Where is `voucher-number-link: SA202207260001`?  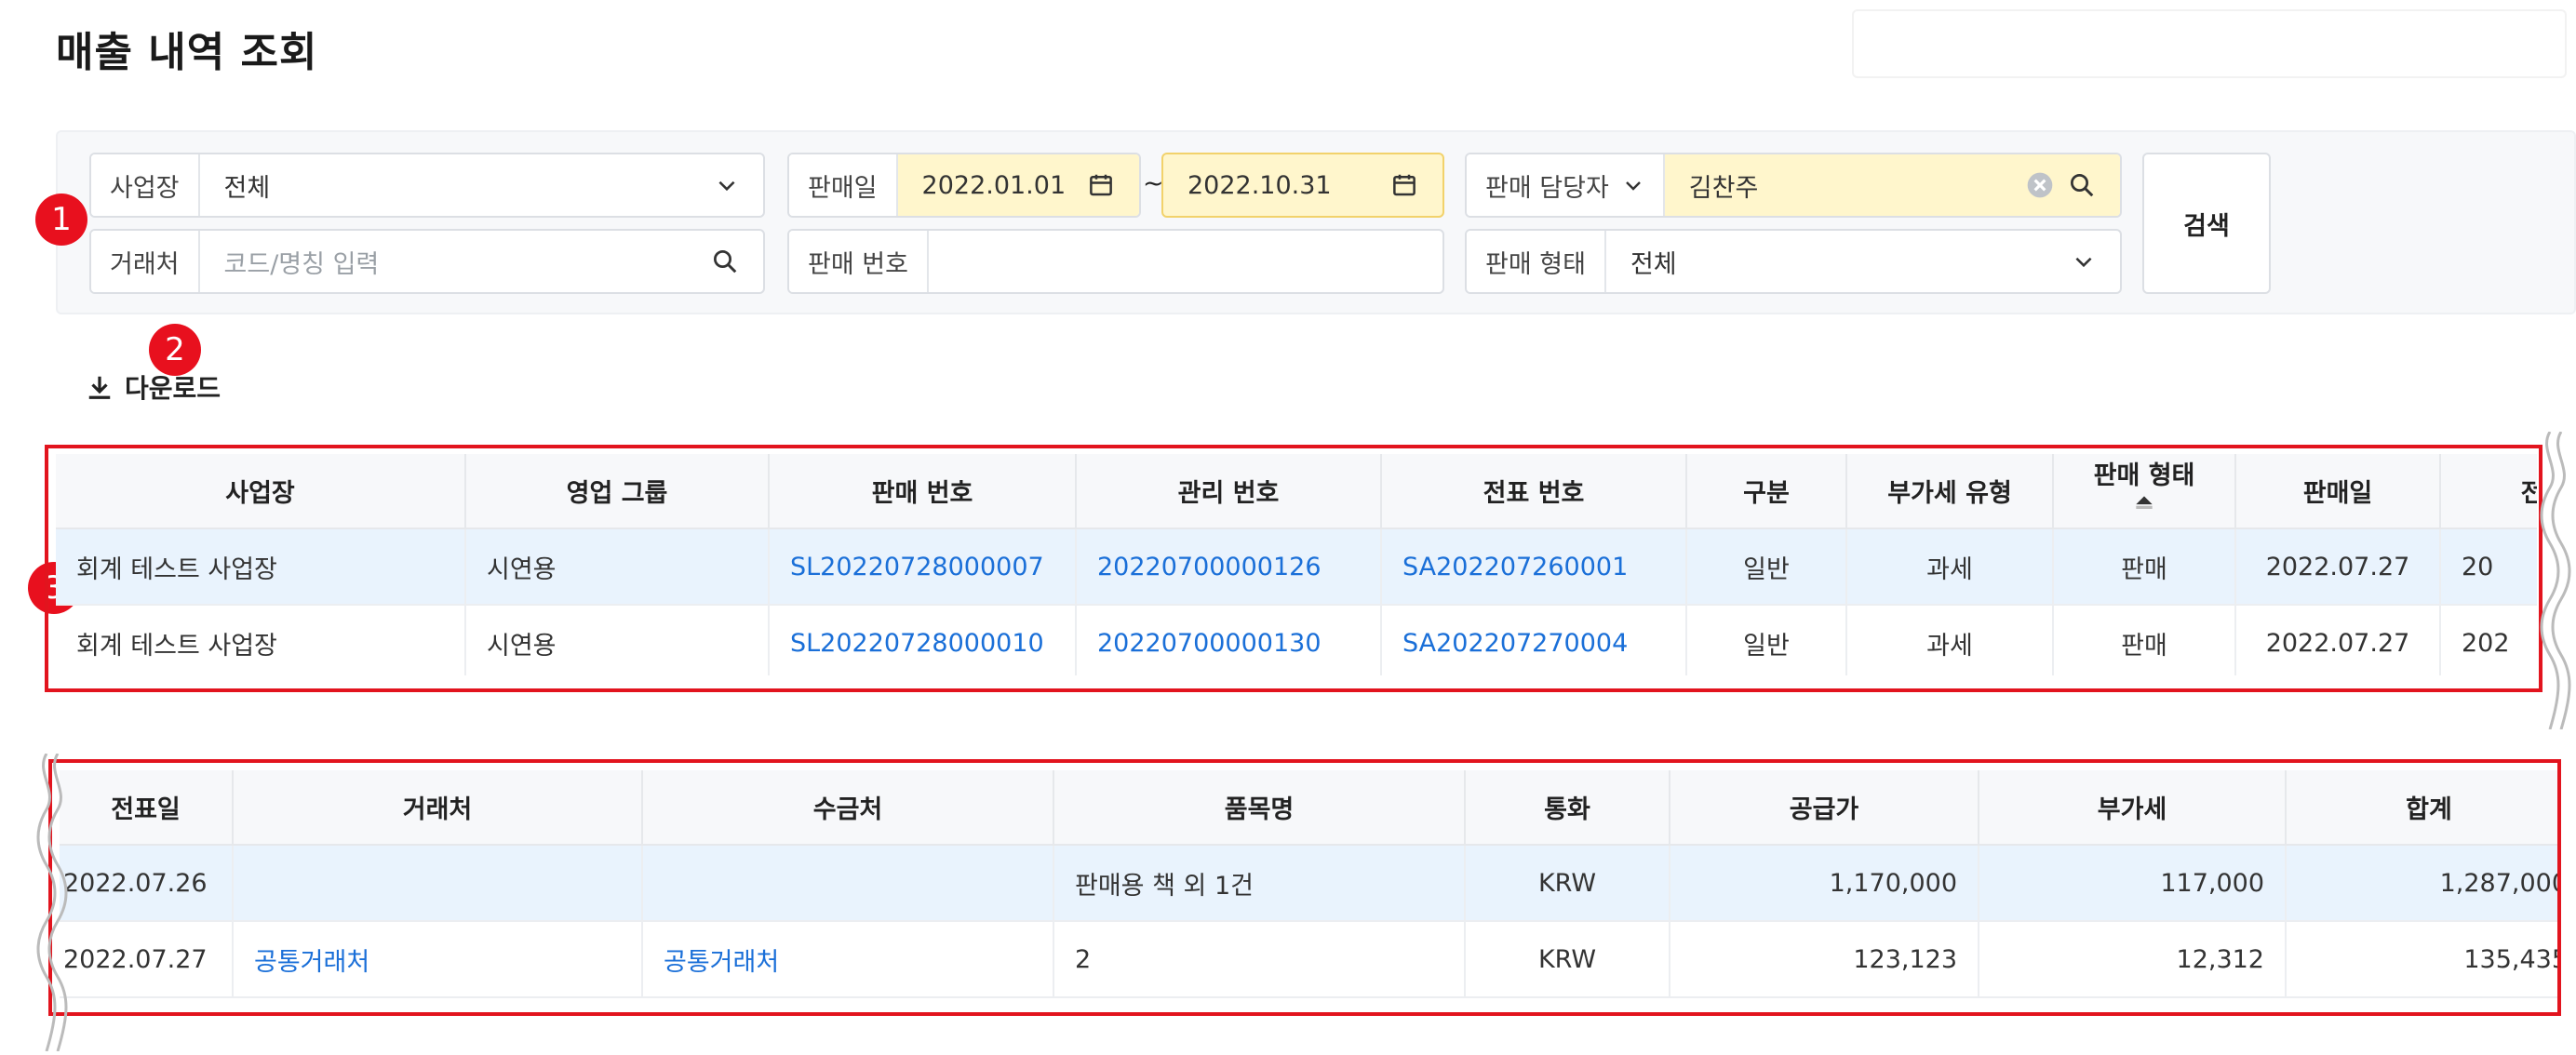
voucher-number-link: SA202207260001 is located at coordinates (1534, 567).